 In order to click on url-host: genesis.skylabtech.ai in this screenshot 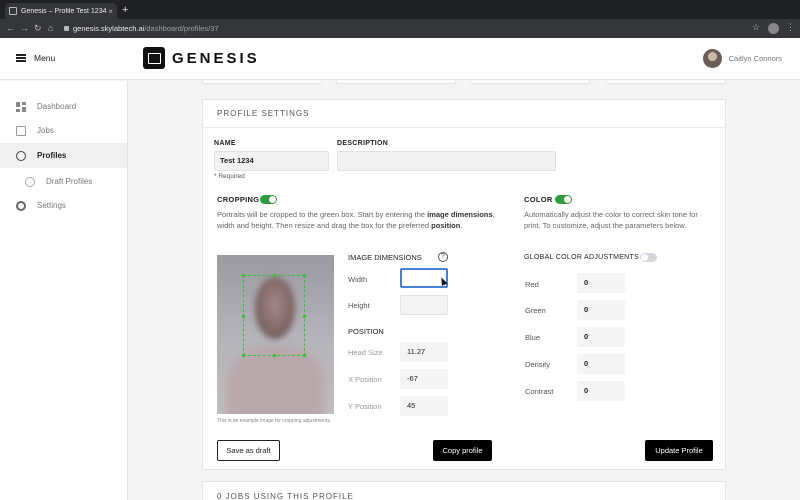, I will do `click(109, 28)`.